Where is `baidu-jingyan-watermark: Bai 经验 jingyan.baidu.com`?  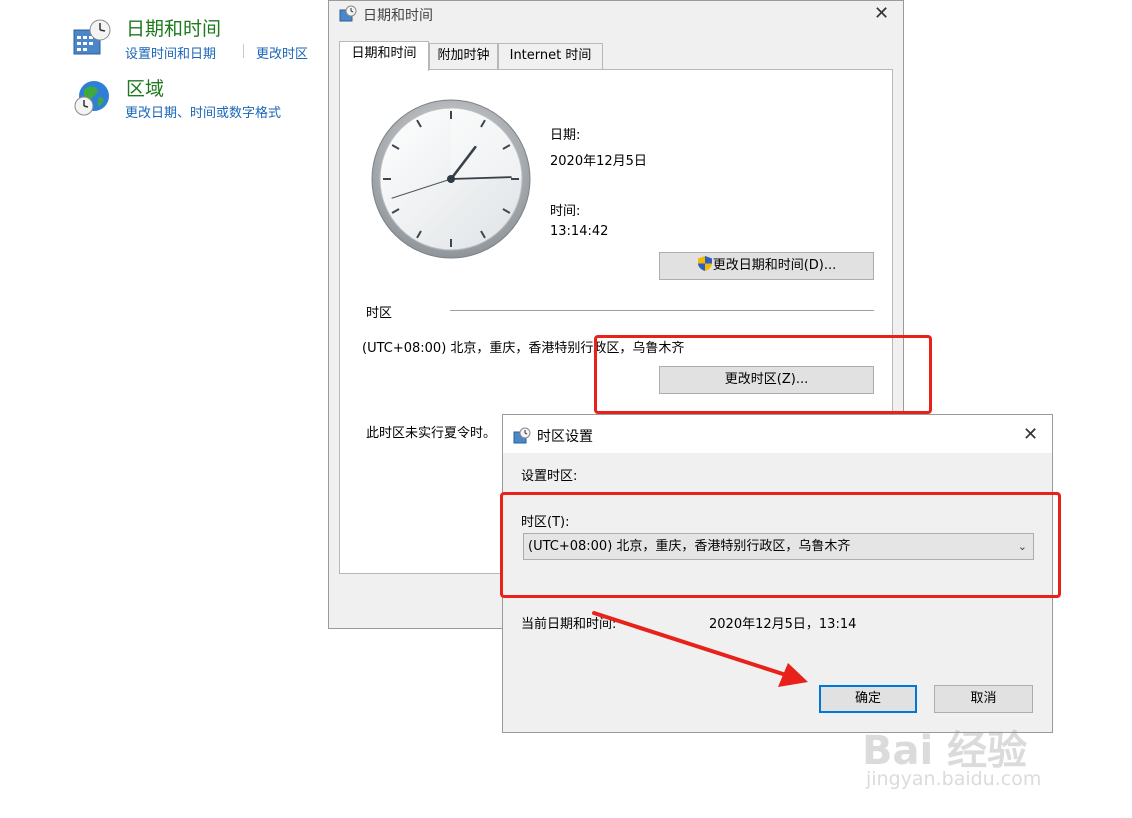 baidu-jingyan-watermark: Bai 经验 jingyan.baidu.com is located at coordinates (968, 758).